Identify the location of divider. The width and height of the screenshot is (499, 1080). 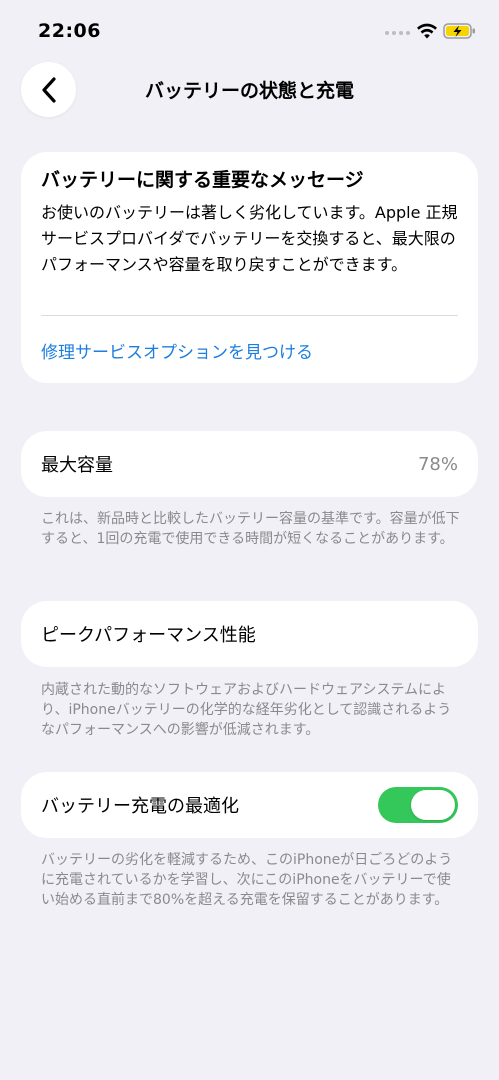
(249, 315).